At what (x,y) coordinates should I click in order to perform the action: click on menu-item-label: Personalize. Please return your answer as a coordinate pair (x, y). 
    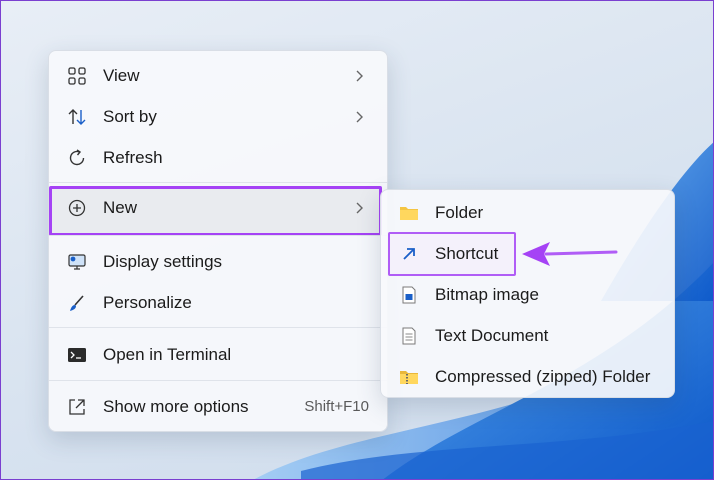
    Looking at the image, I should click on (147, 302).